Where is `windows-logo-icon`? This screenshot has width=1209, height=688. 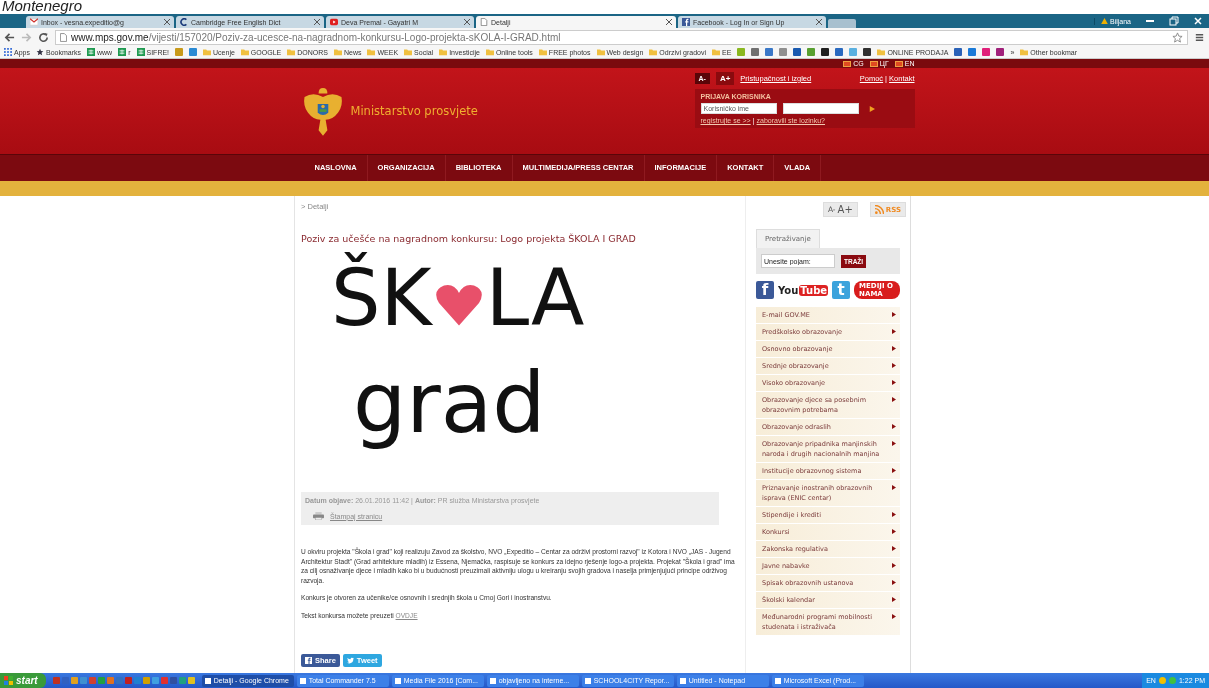 windows-logo-icon is located at coordinates (8, 680).